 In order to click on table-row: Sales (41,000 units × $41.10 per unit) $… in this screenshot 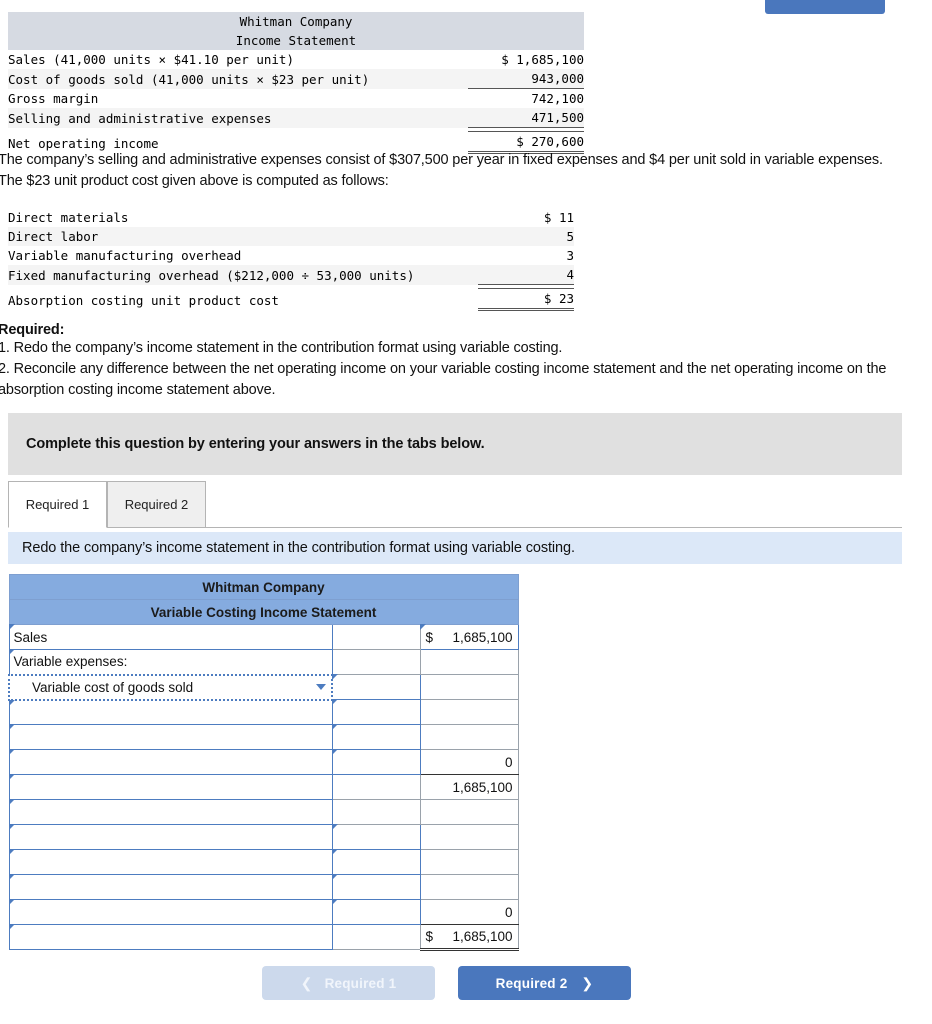, I will do `click(296, 59)`.